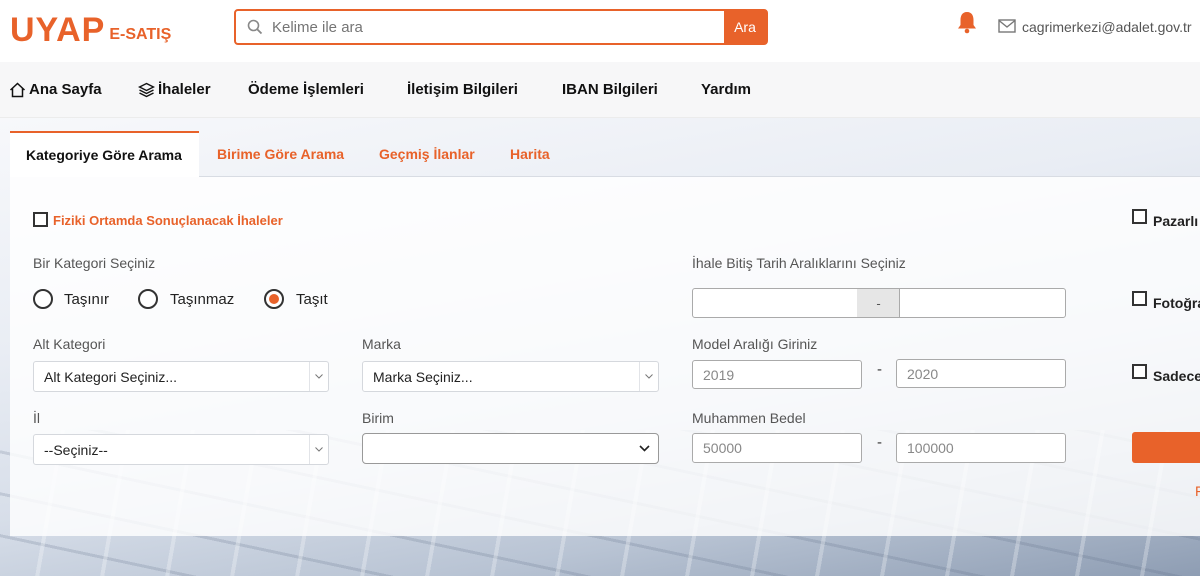 Image resolution: width=1200 pixels, height=576 pixels. Describe the element at coordinates (967, 22) in the screenshot. I see `bell-icon` at that location.